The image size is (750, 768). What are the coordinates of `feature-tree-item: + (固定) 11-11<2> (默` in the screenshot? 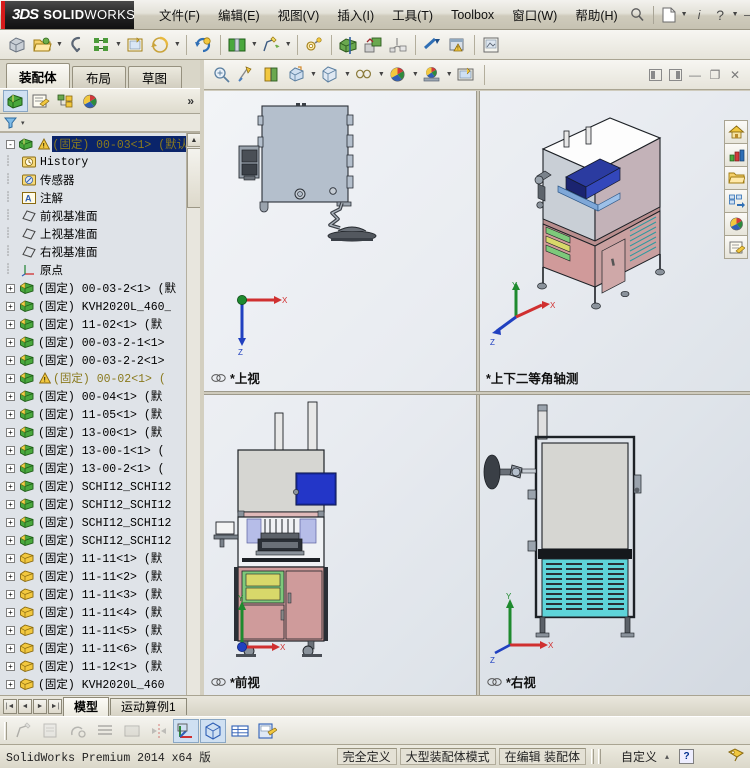 It's located at (93, 576).